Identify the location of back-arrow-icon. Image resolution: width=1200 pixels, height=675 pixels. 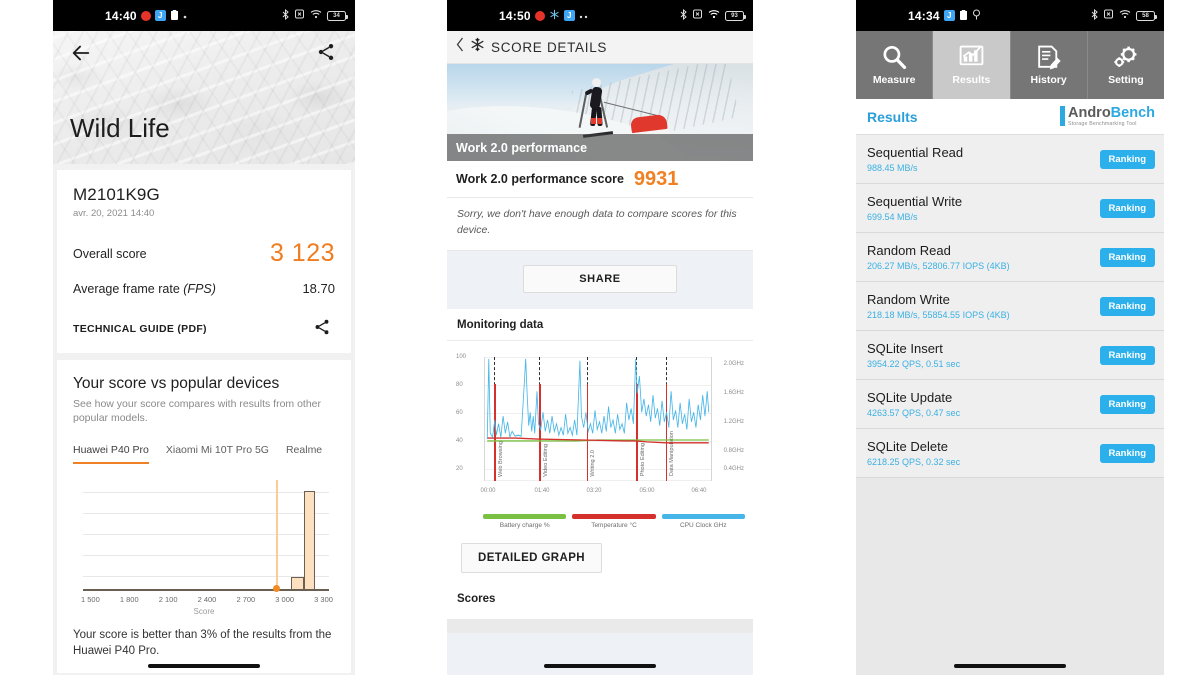
(81, 53).